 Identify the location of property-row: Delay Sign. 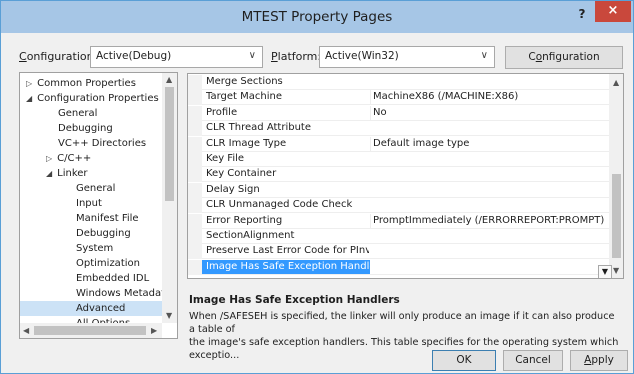
(398, 190).